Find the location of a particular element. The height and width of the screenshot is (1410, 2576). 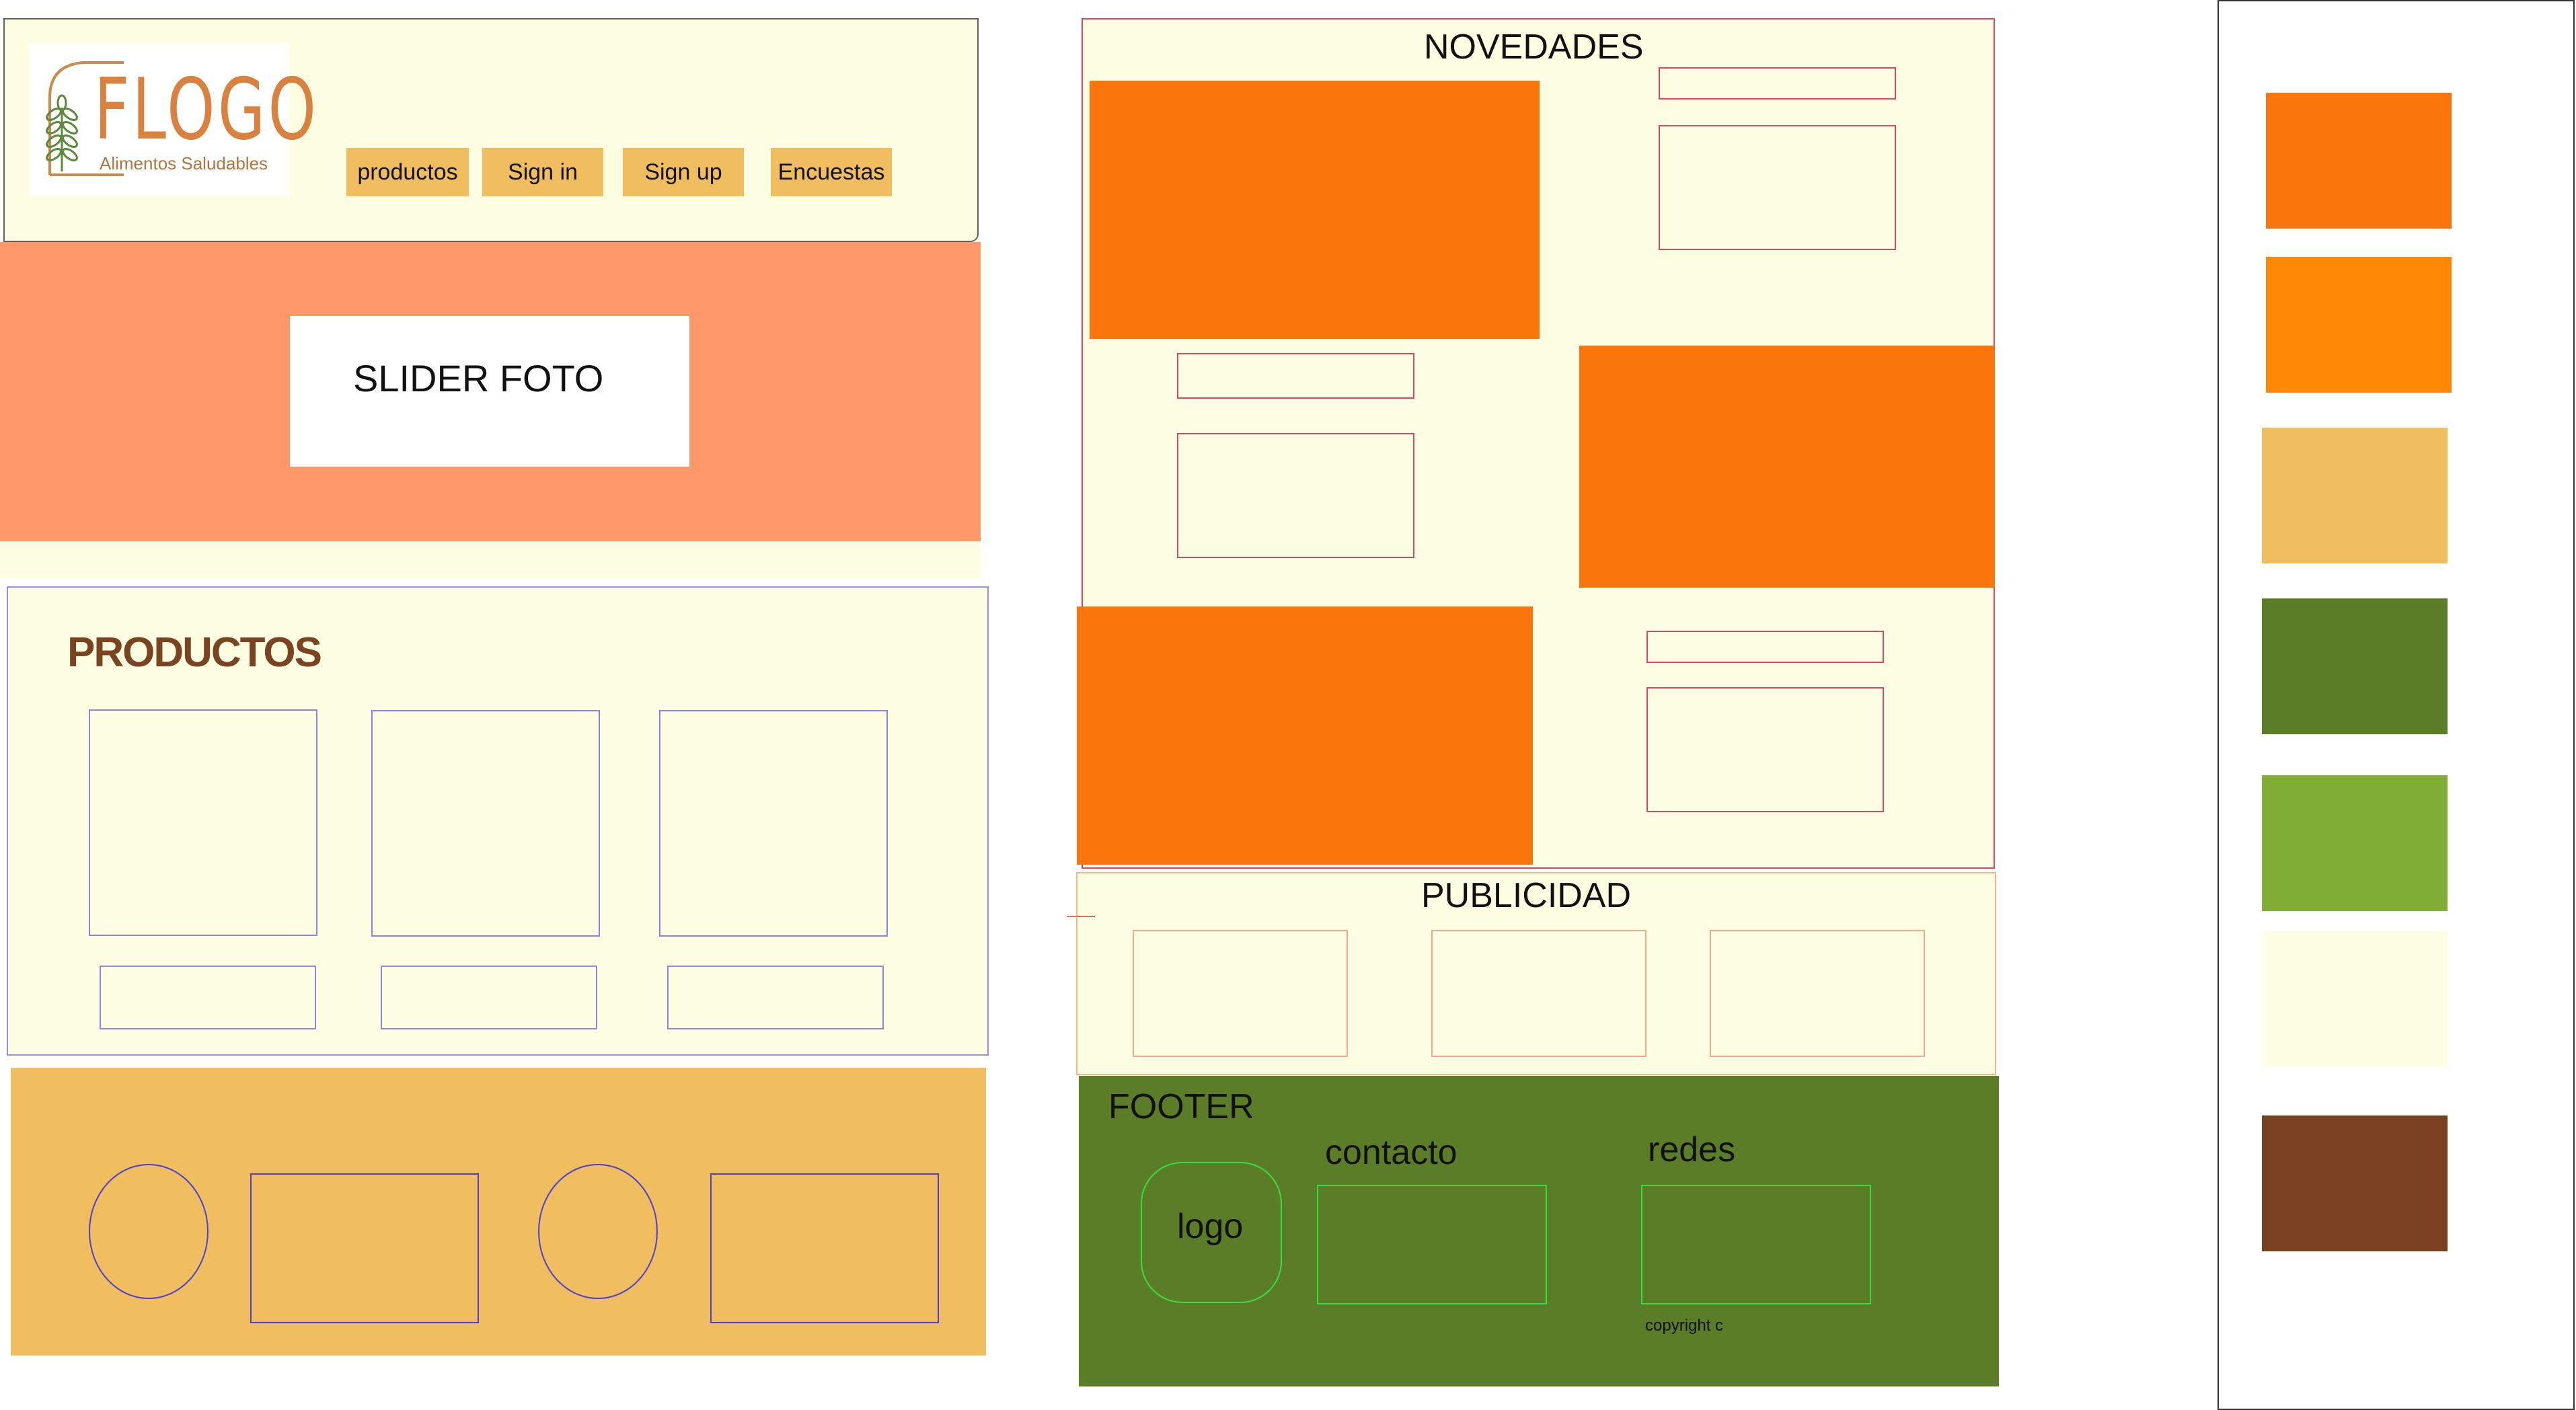

novedades-title: NOVEDADES is located at coordinates (1534, 47).